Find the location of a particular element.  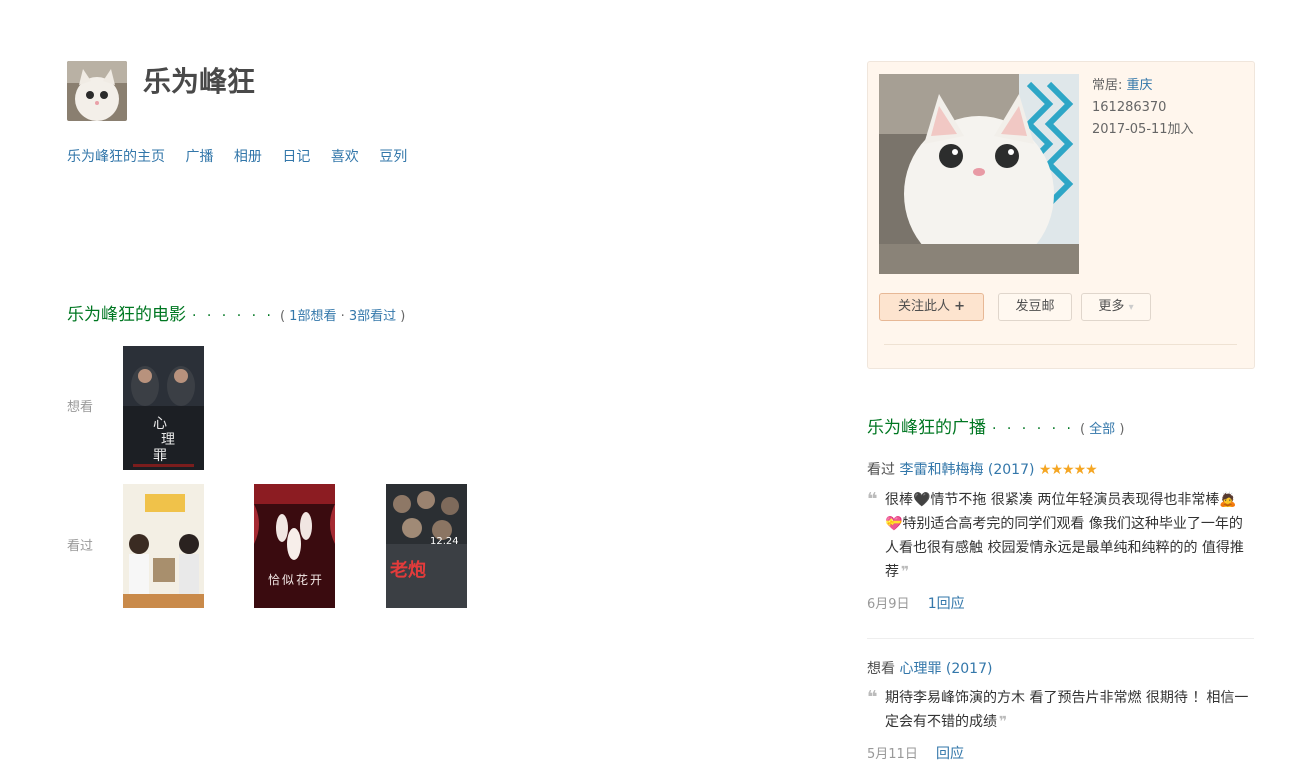

broadcast-all-link: 全部 is located at coordinates (1102, 429).